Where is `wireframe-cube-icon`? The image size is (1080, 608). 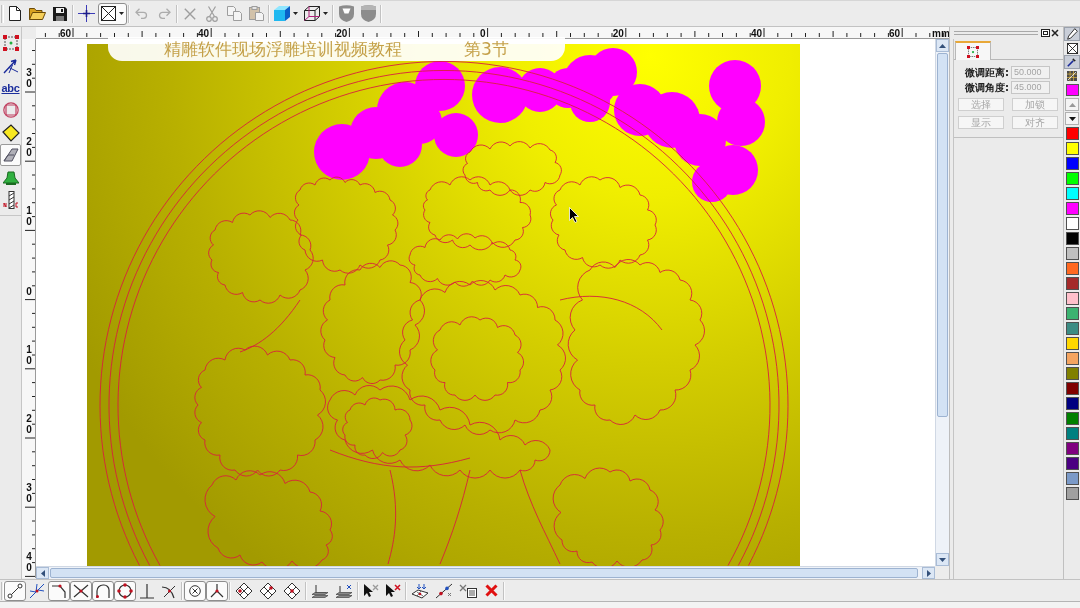 wireframe-cube-icon is located at coordinates (312, 13).